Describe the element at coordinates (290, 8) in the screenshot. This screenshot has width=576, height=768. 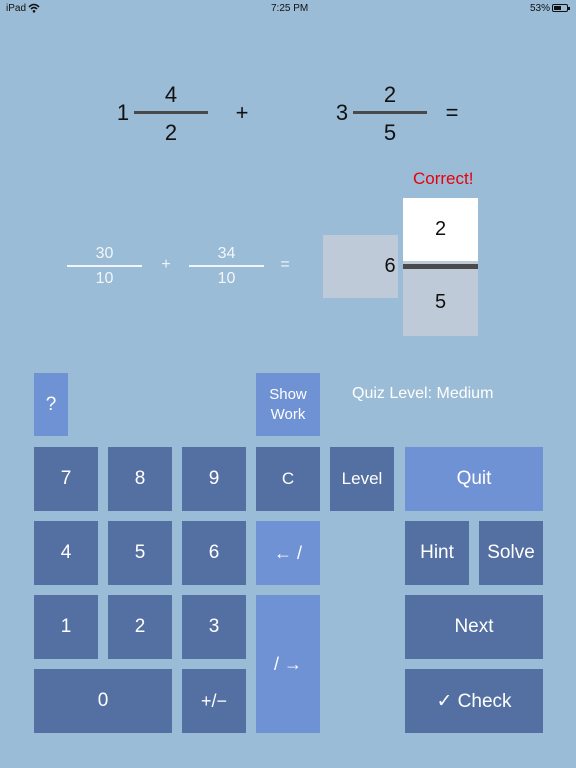
I see `status-time: 7:25 PM` at that location.